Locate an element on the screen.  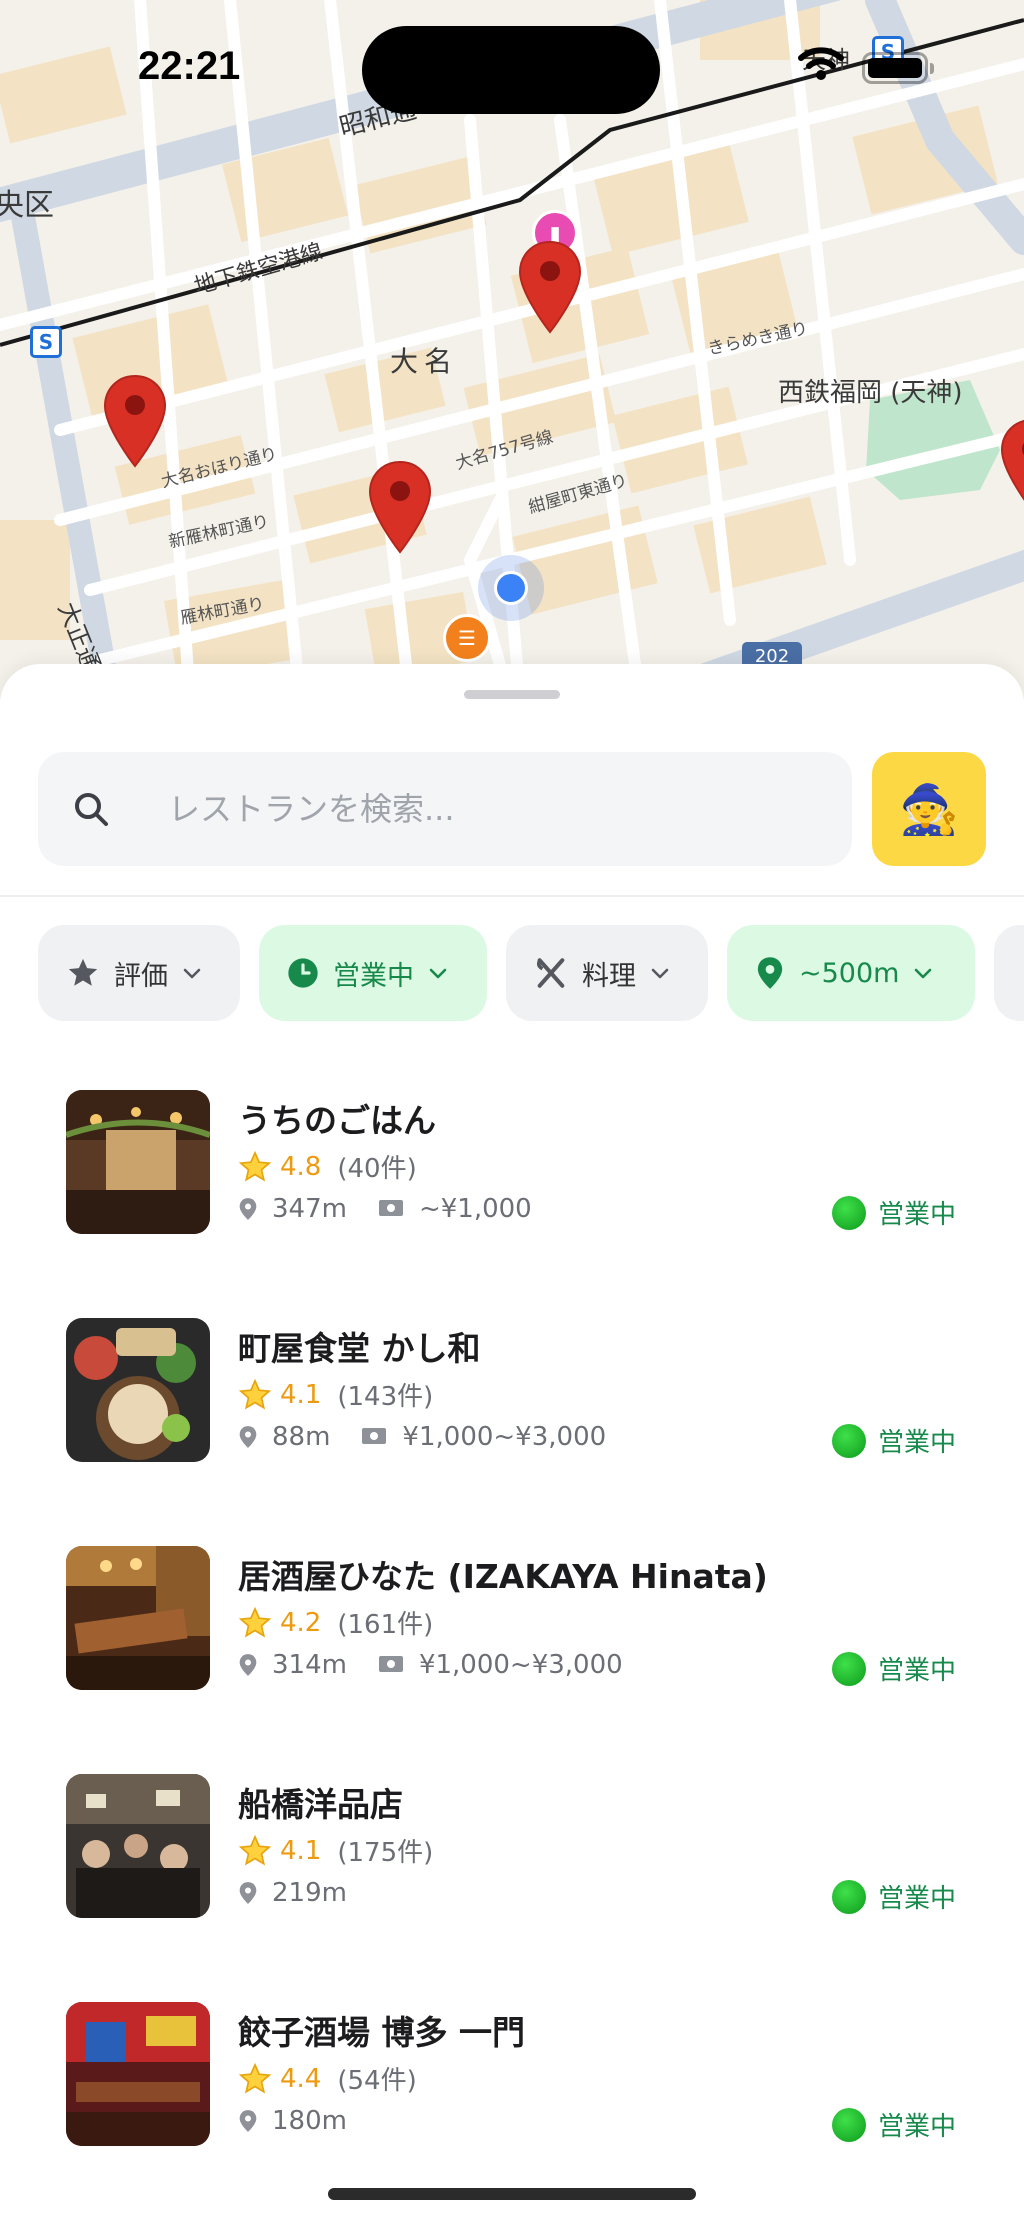
wizard-icon: 🧙 is located at coordinates (929, 810).